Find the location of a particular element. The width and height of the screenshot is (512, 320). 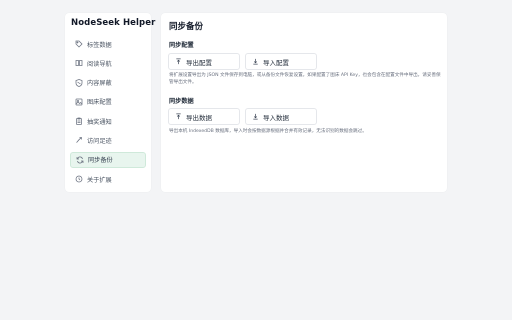

book-icon is located at coordinates (79, 63).